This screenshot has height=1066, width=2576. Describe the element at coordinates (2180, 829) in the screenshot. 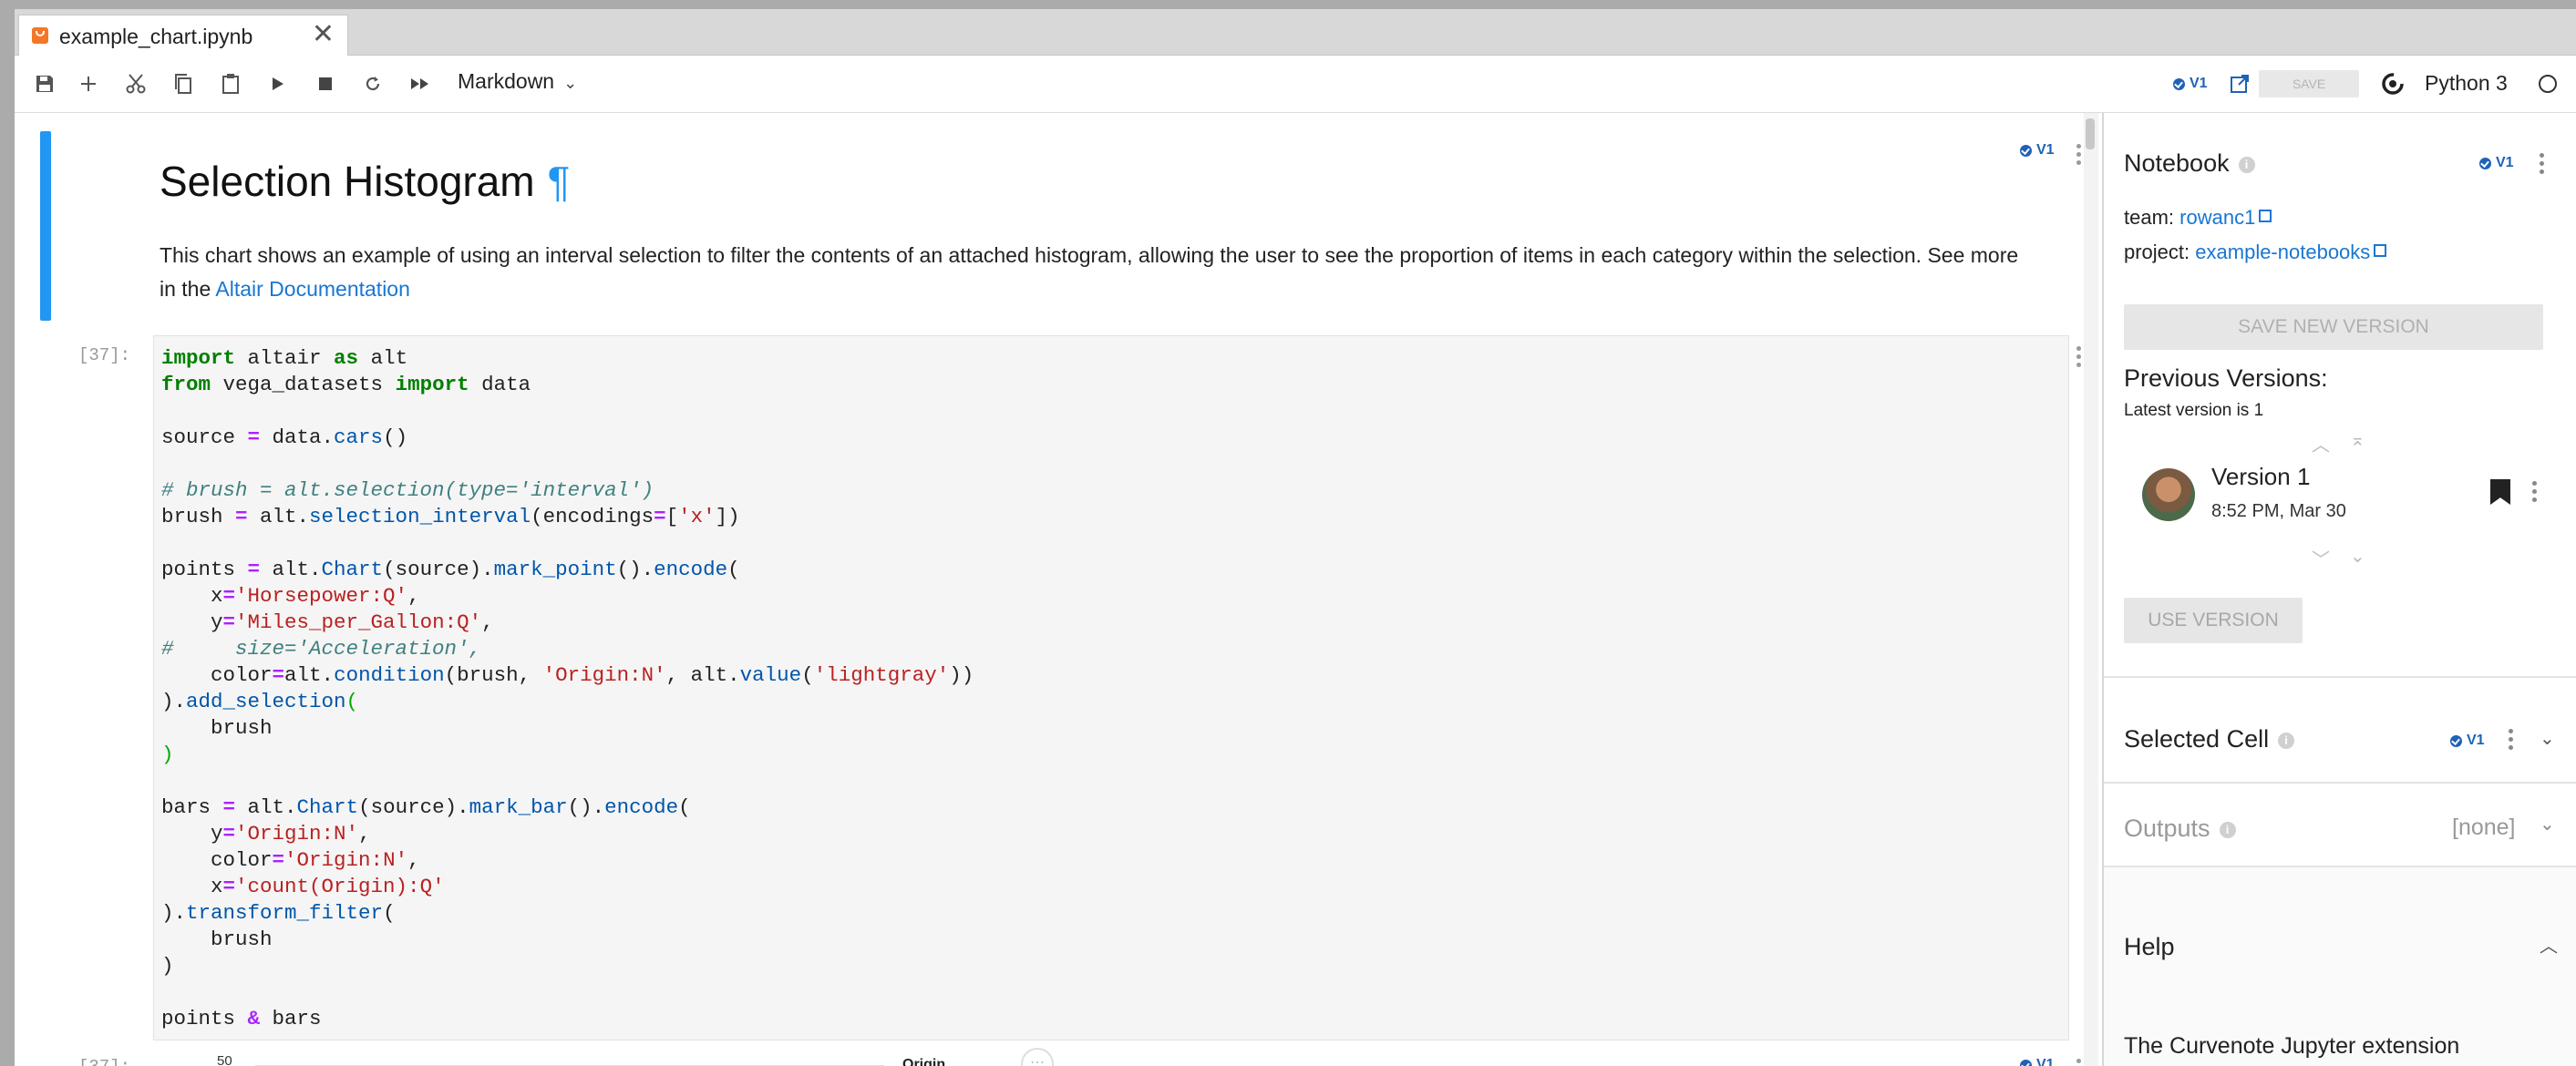

I see `outputs-heading: Outputs i` at that location.